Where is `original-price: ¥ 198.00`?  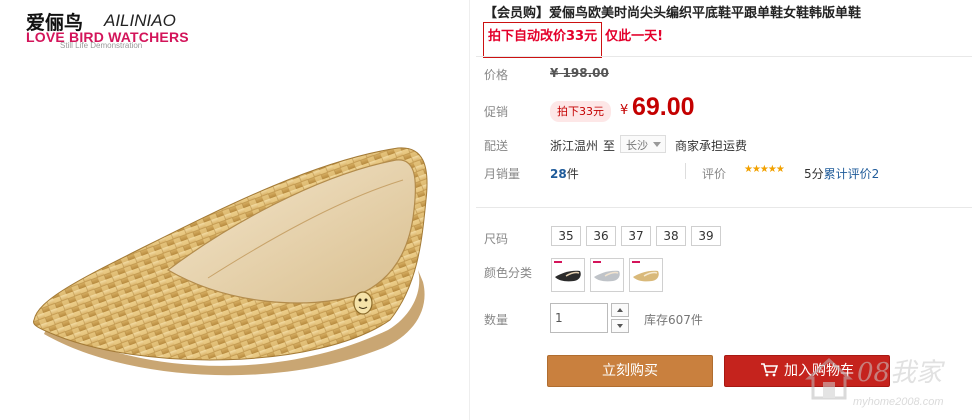 original-price: ¥ 198.00 is located at coordinates (579, 73).